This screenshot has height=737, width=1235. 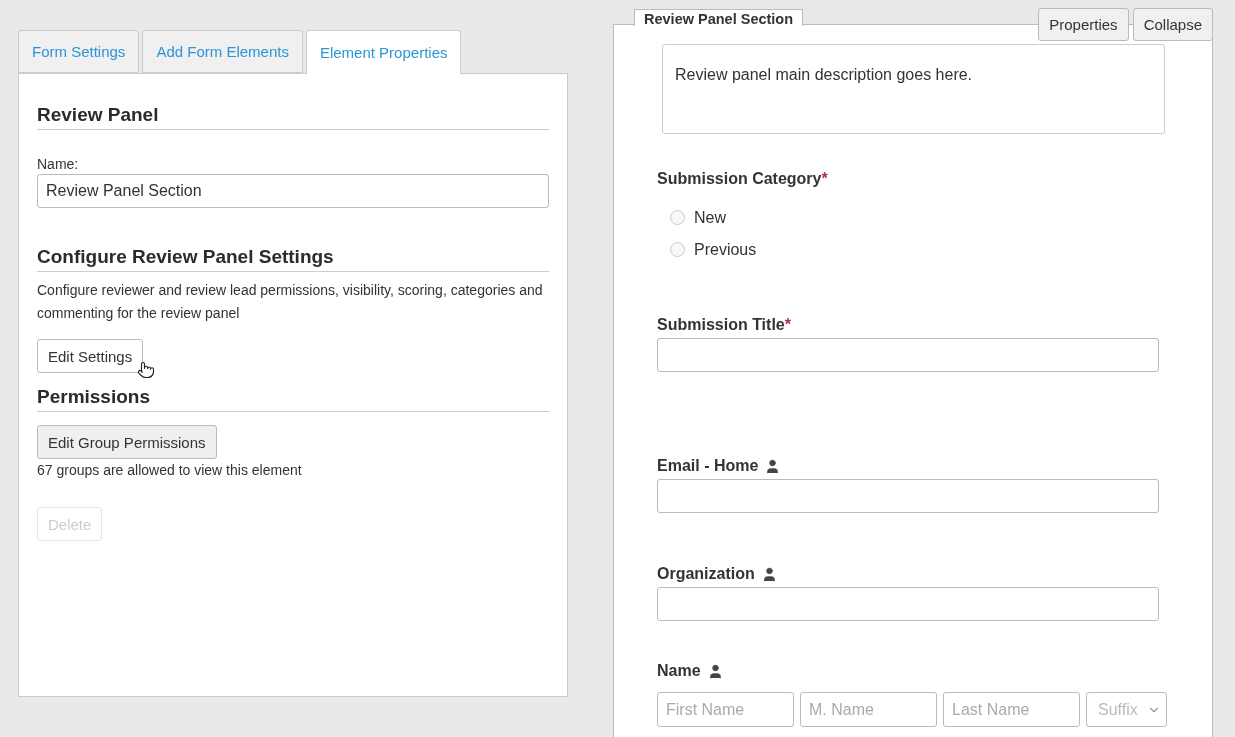 I want to click on section-heading: Review Panel, so click(x=293, y=117).